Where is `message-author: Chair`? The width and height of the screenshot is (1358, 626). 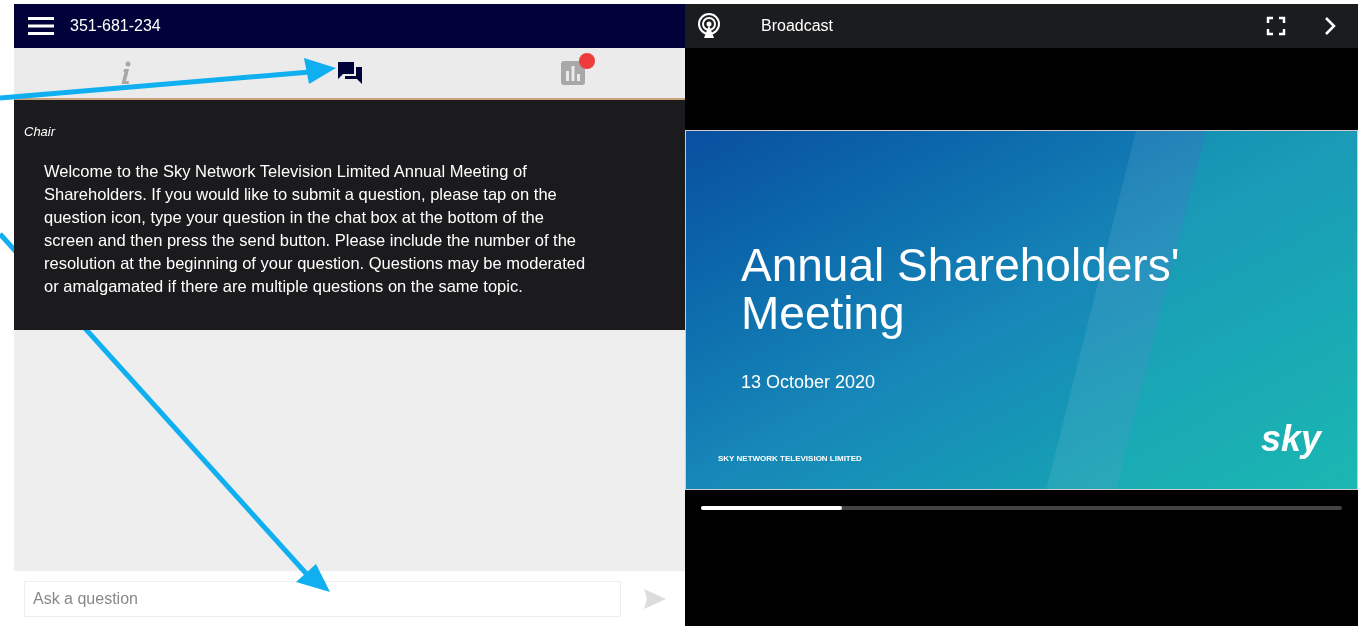 message-author: Chair is located at coordinates (40, 132).